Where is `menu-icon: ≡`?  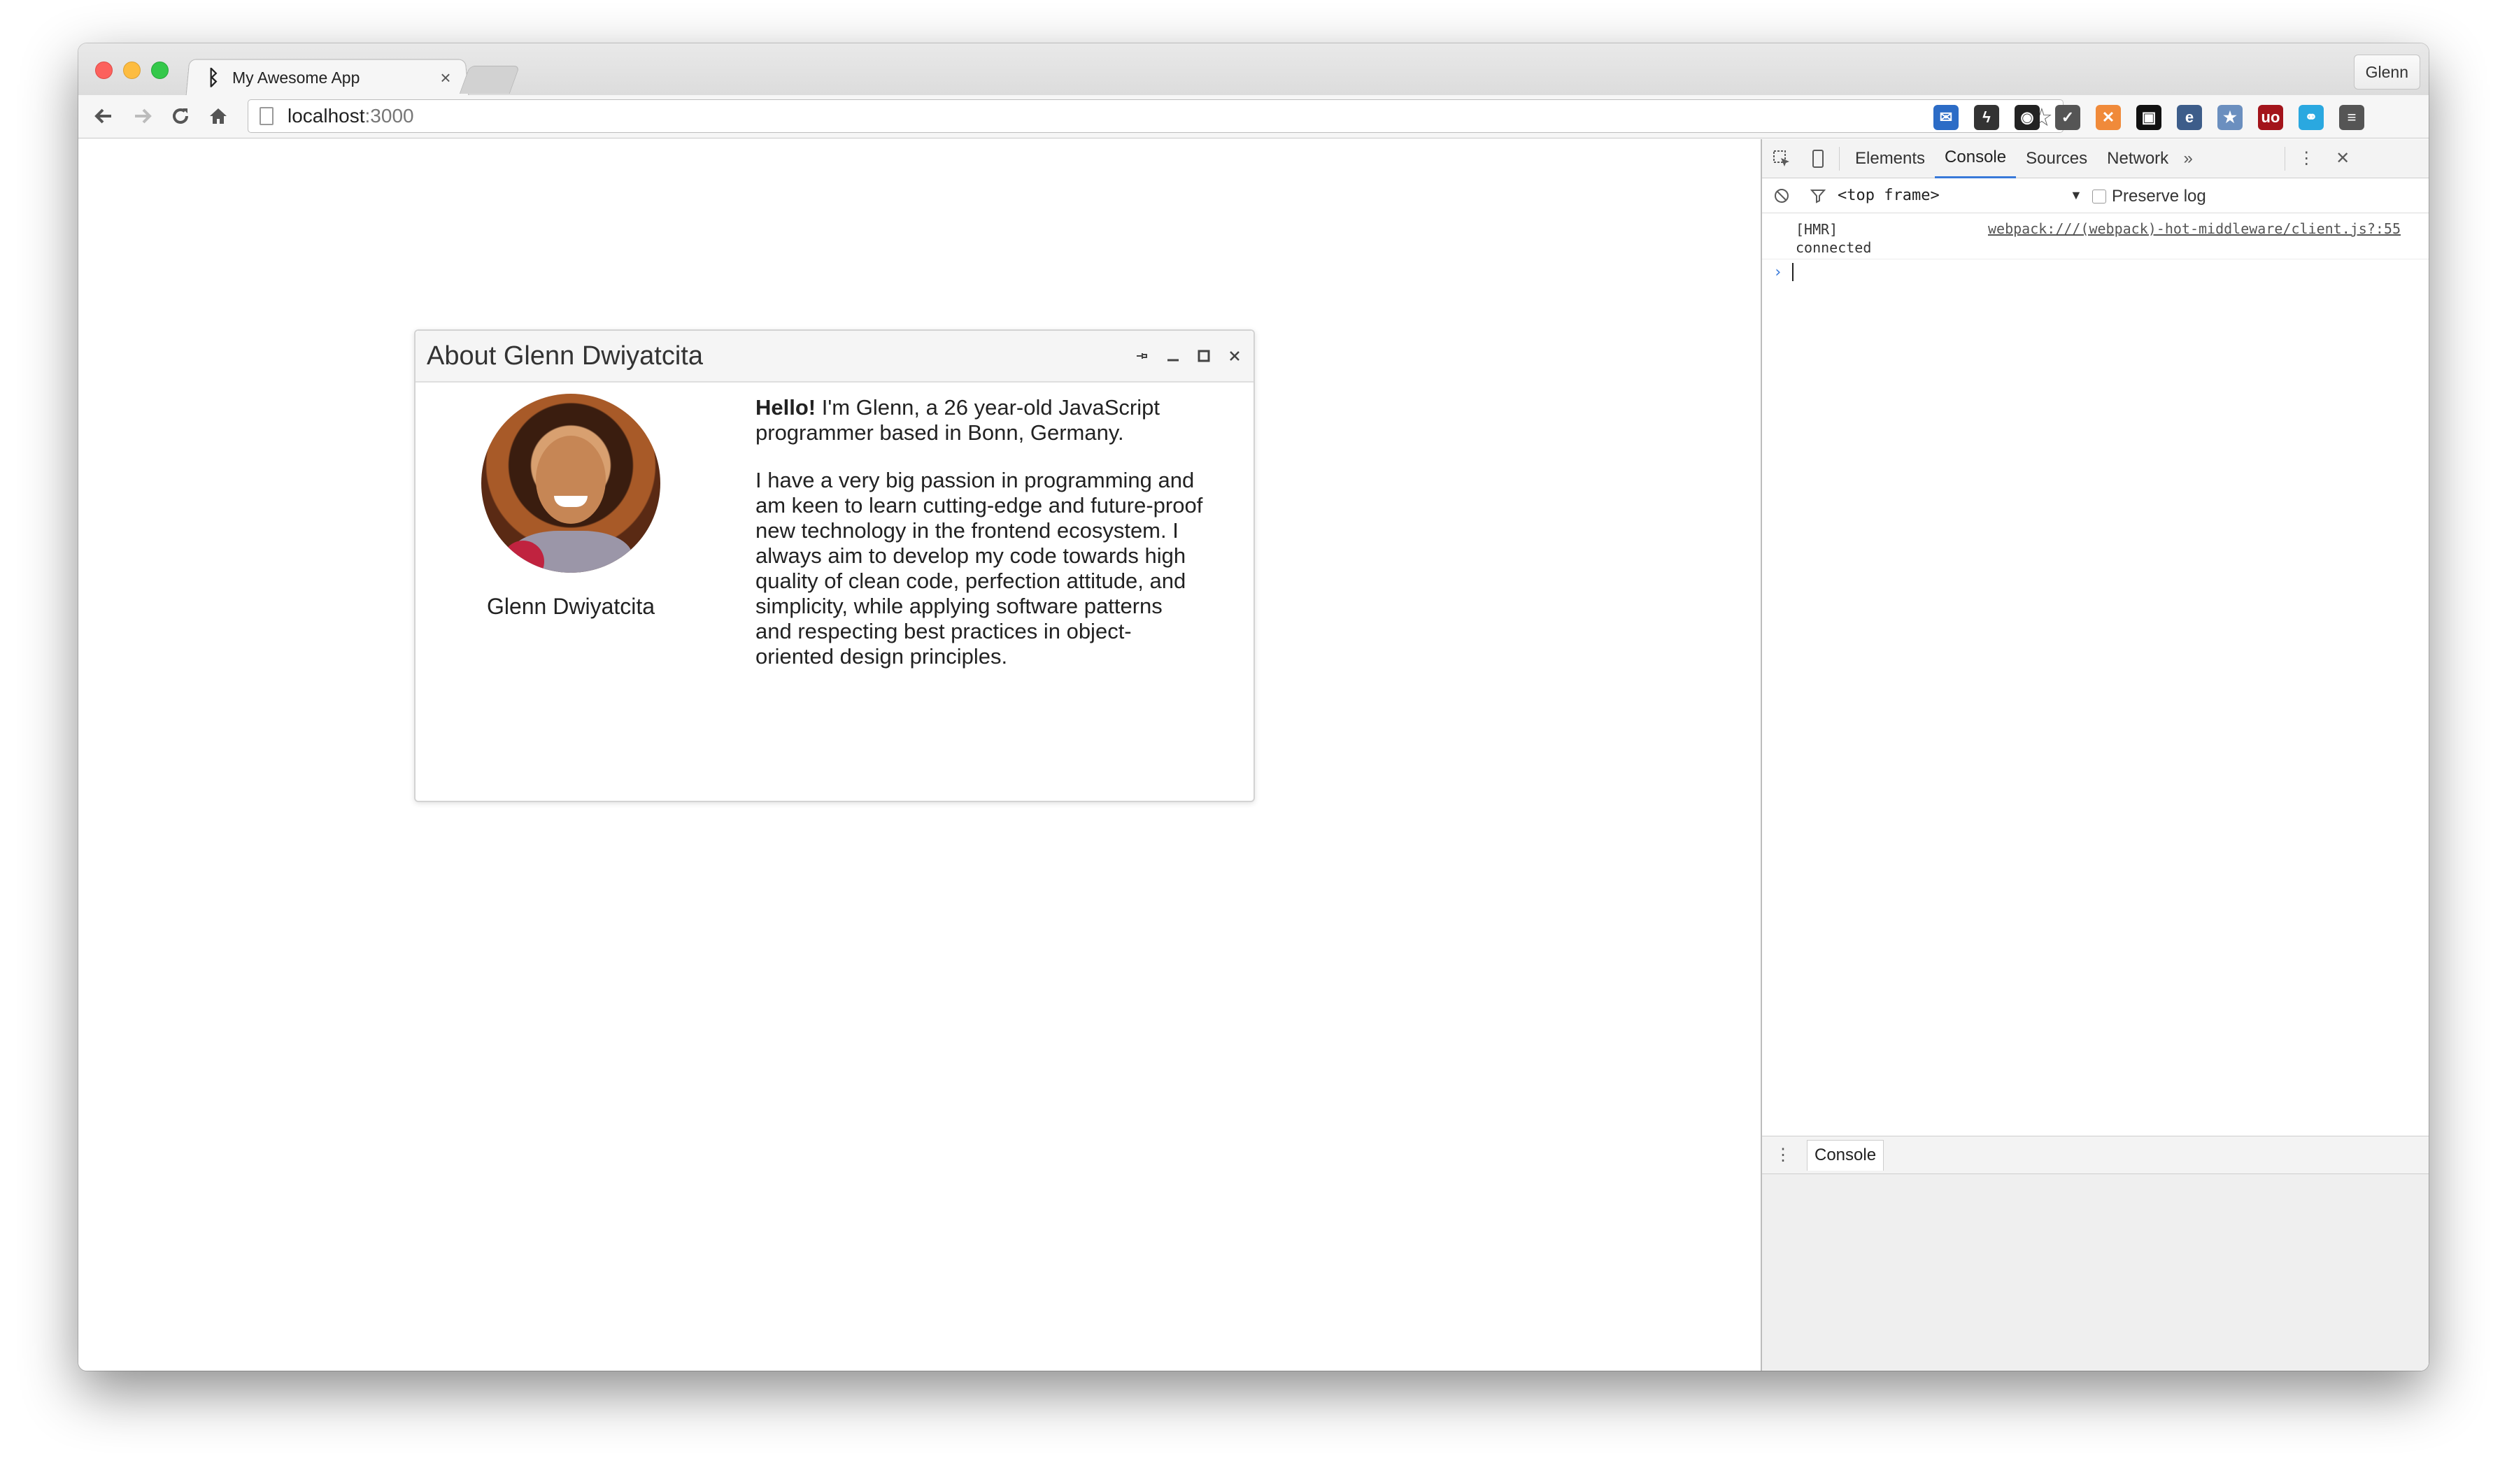 menu-icon: ≡ is located at coordinates (2351, 118).